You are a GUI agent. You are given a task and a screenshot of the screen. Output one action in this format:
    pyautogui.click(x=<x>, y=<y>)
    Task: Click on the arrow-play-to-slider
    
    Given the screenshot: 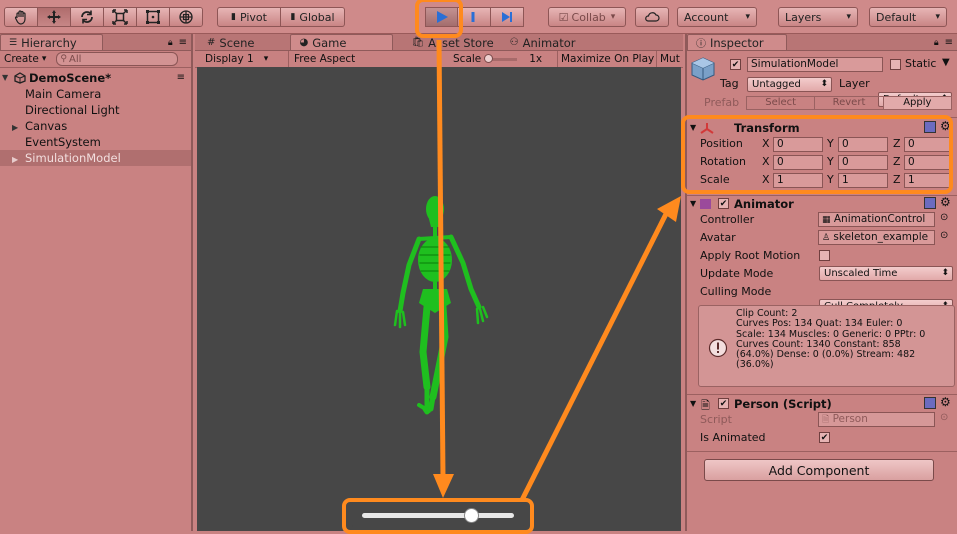 What is the action you would take?
    pyautogui.click(x=441, y=259)
    